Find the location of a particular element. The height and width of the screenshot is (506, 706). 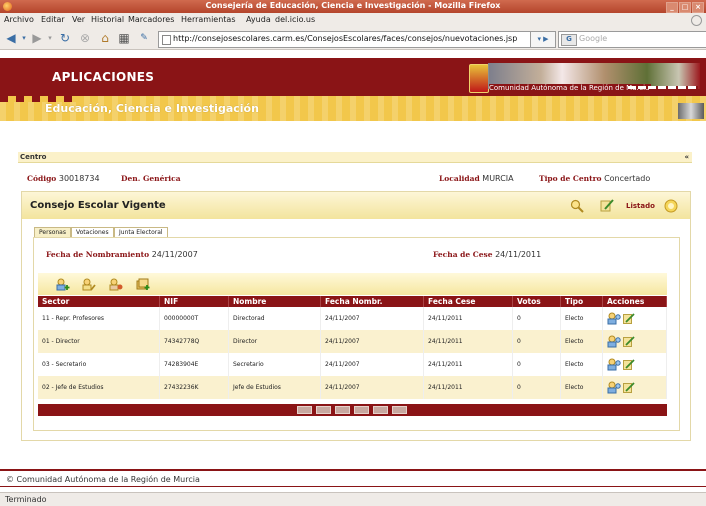

cese-field: Fecha de Cese 24/11/2011 is located at coordinates (487, 254).